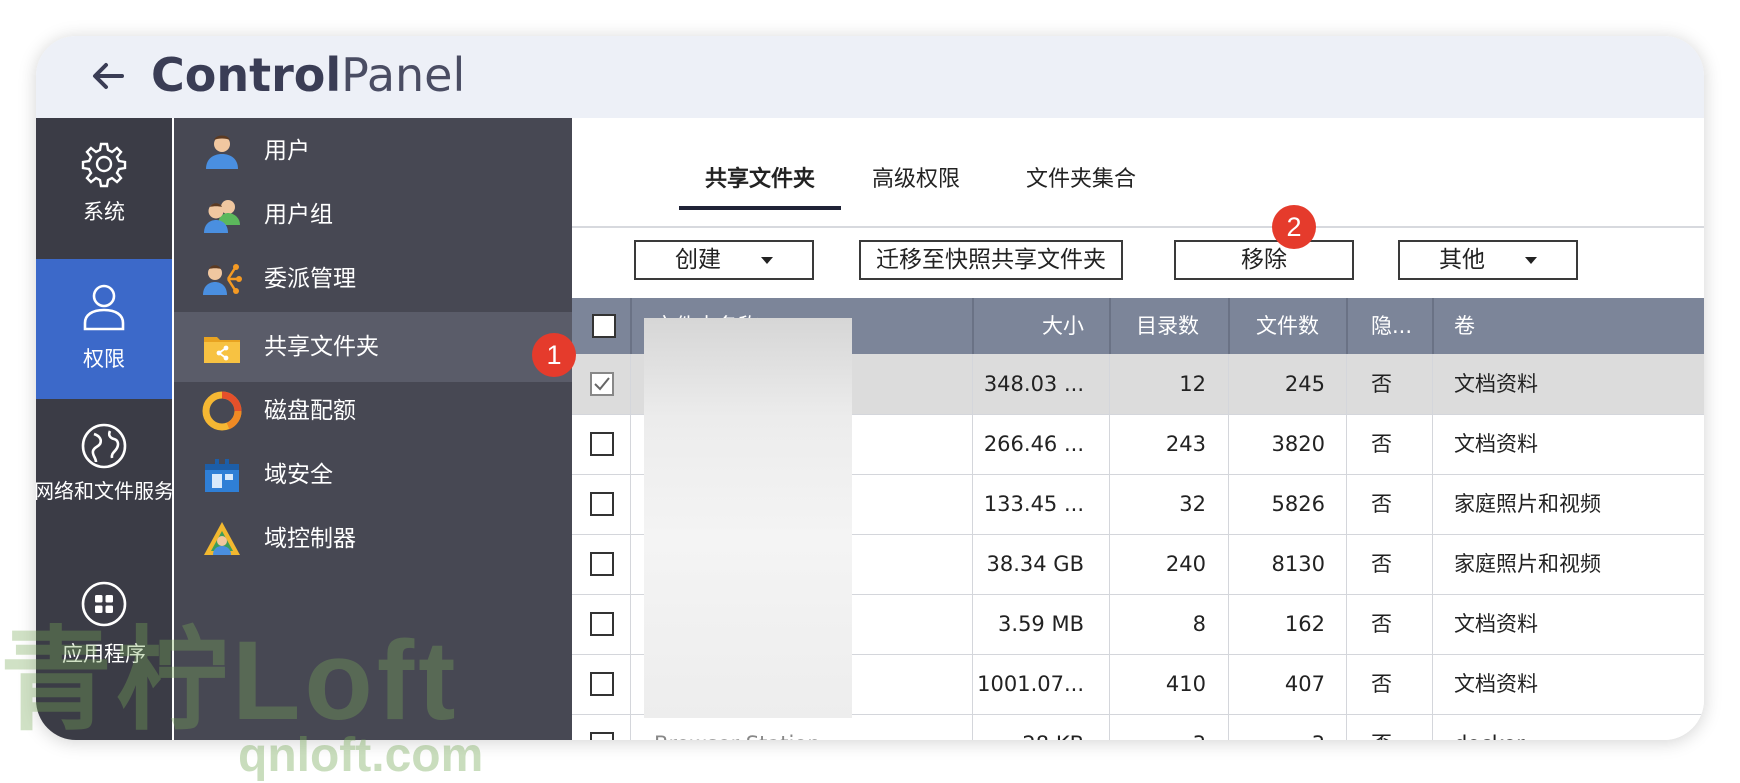 The width and height of the screenshot is (1740, 783). Describe the element at coordinates (1287, 326) in the screenshot. I see `col-files: 文件数` at that location.